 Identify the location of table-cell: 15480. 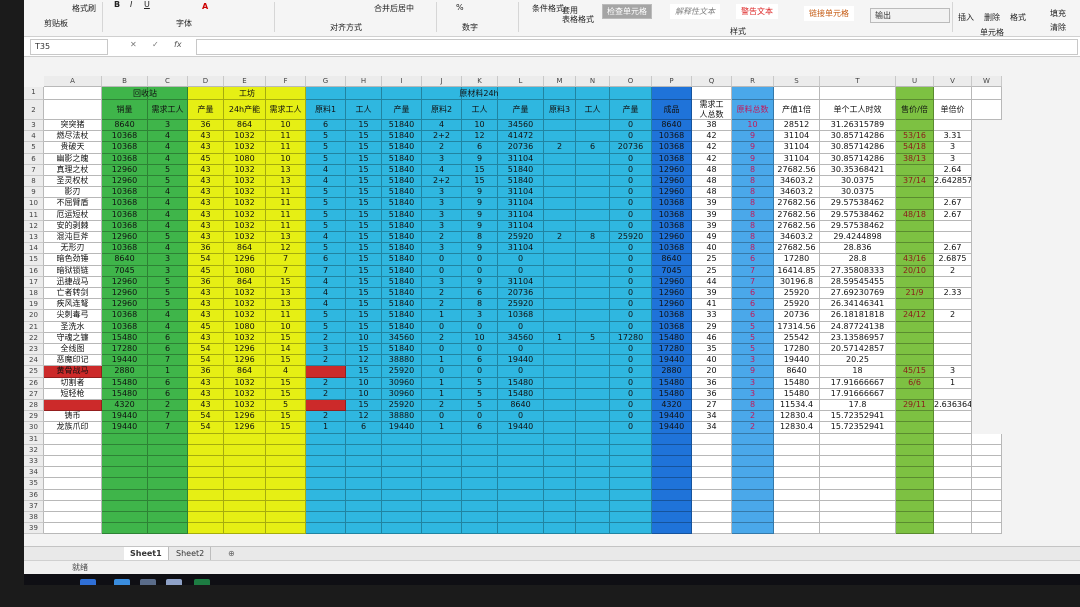
(125, 394).